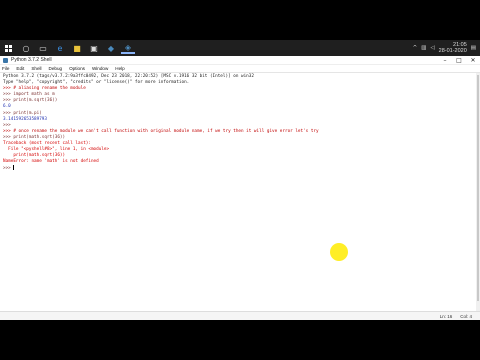 The image size is (480, 360). Describe the element at coordinates (446, 316) in the screenshot. I see `status-line: Ln: 16` at that location.